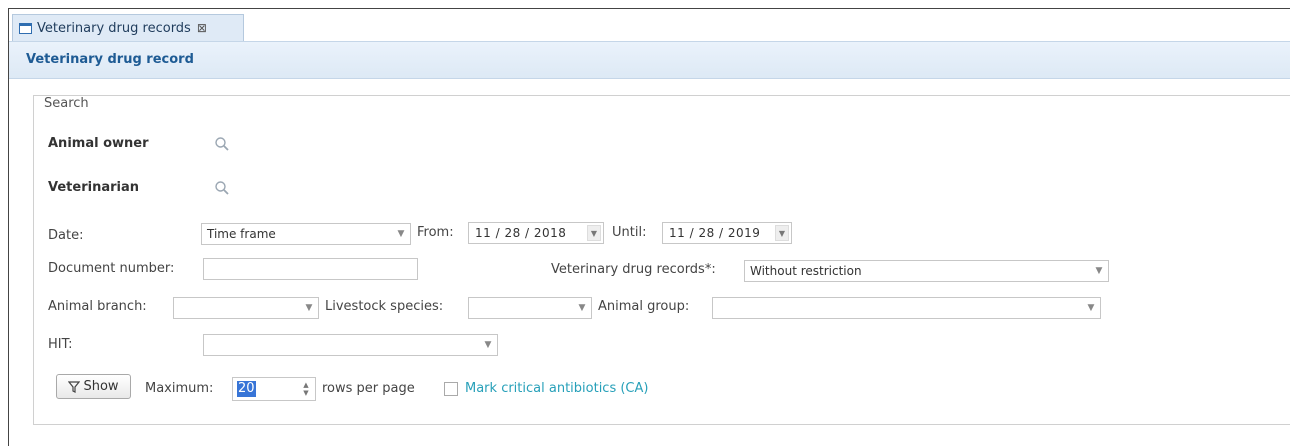 The image size is (1290, 446). Describe the element at coordinates (906, 308) in the screenshot. I see `animal-group-select: ▼` at that location.